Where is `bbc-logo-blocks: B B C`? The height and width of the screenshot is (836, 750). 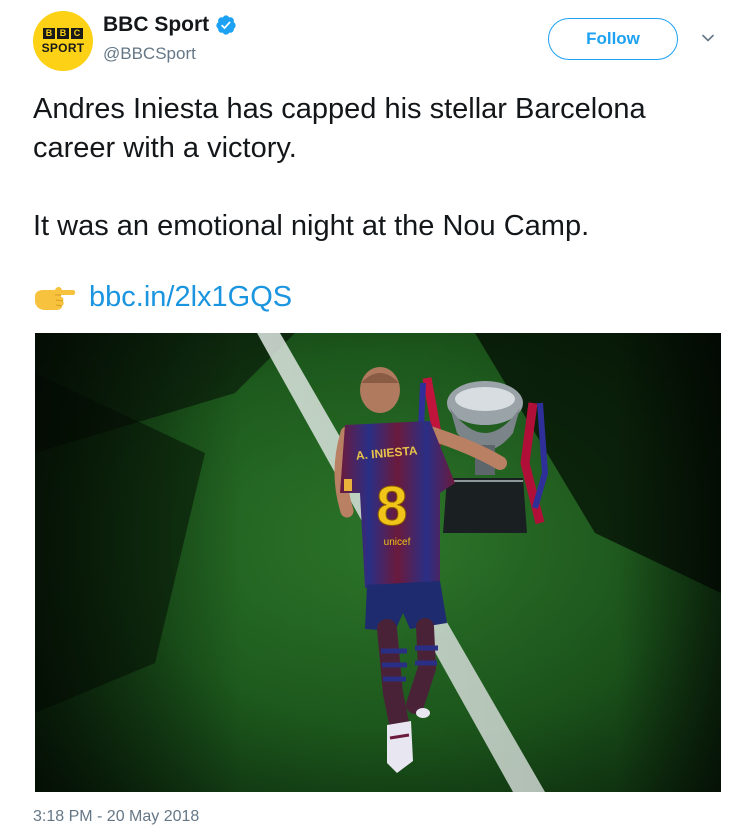
bbc-logo-blocks: B B C is located at coordinates (63, 33).